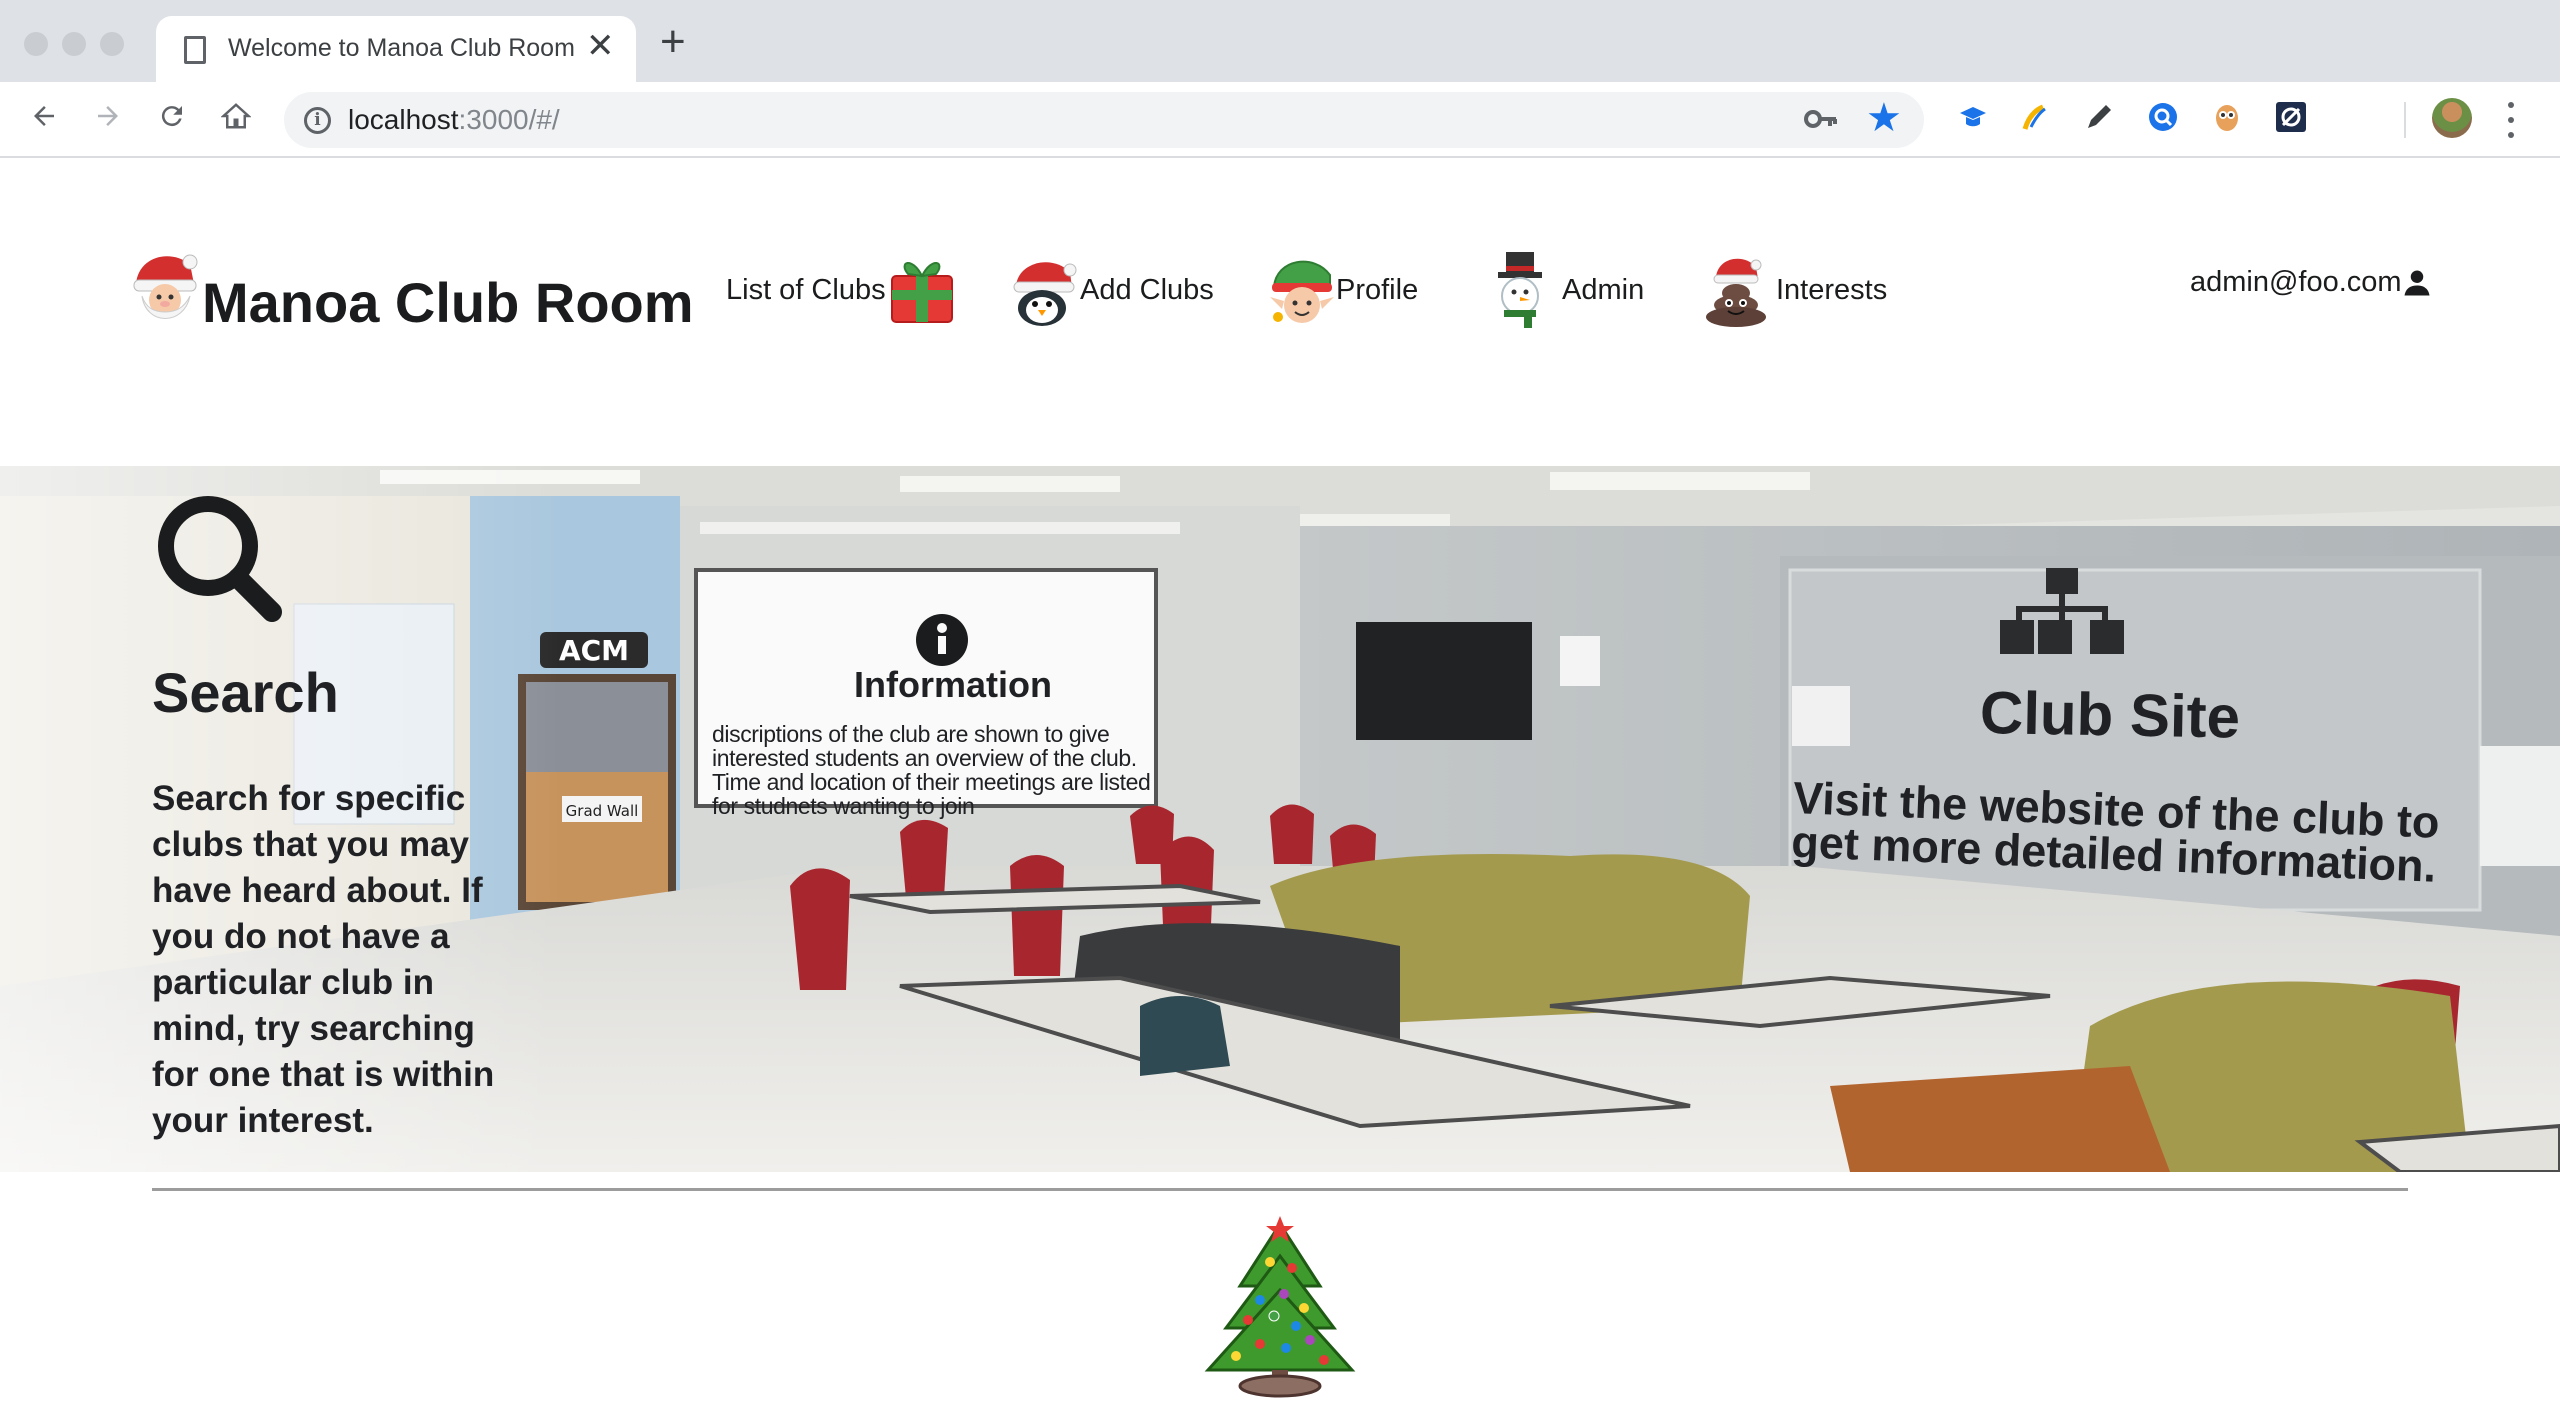  Describe the element at coordinates (1736, 292) in the screenshot. I see `poop-santa-hat-icon` at that location.